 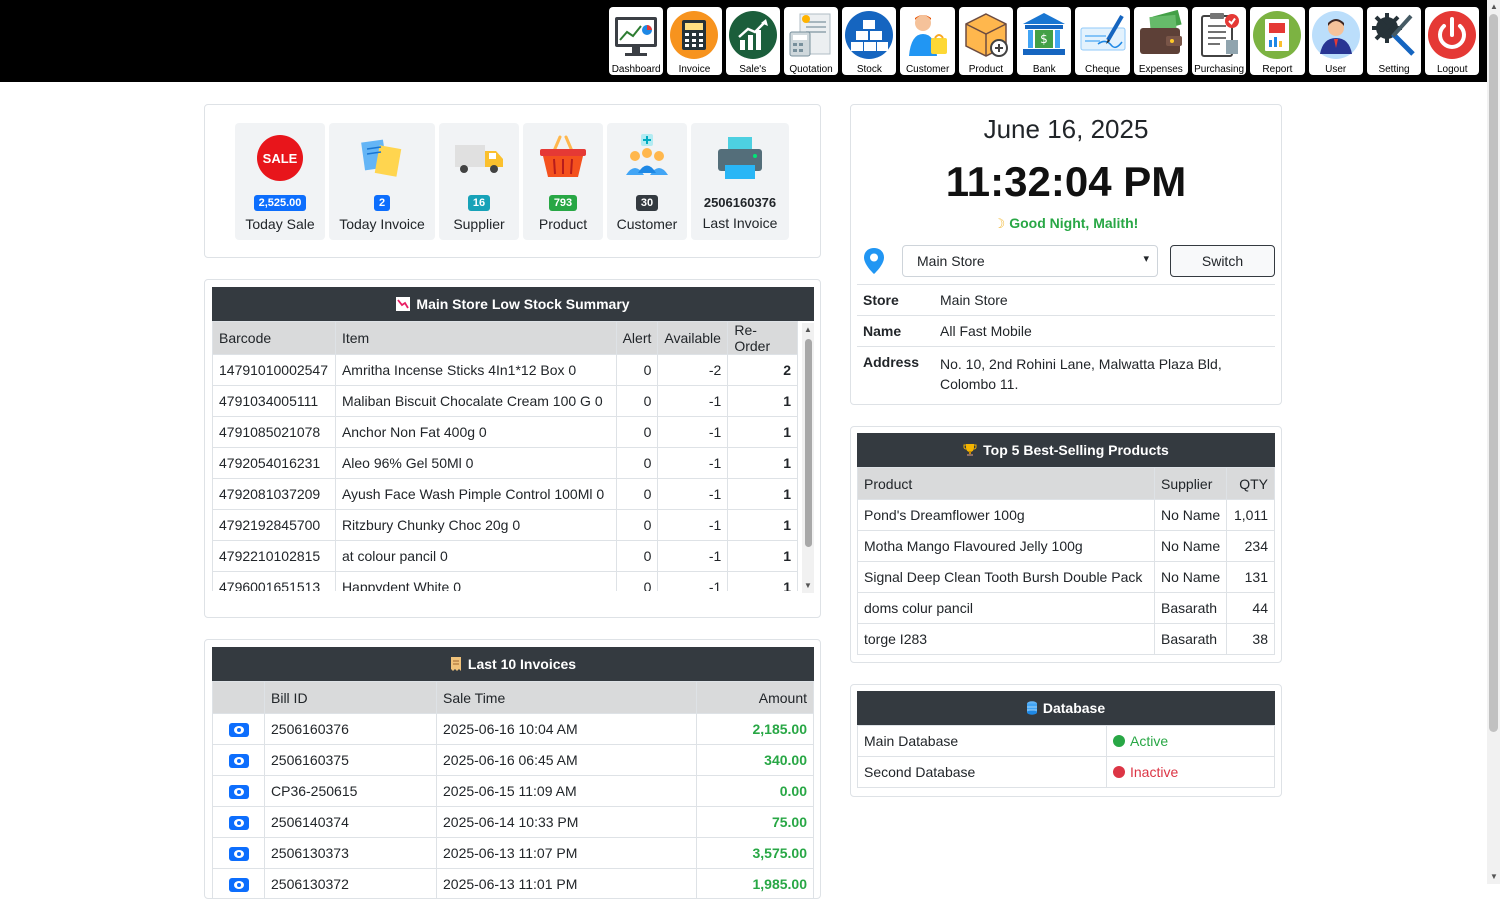 I want to click on store-select-value: Main Store, so click(x=951, y=261).